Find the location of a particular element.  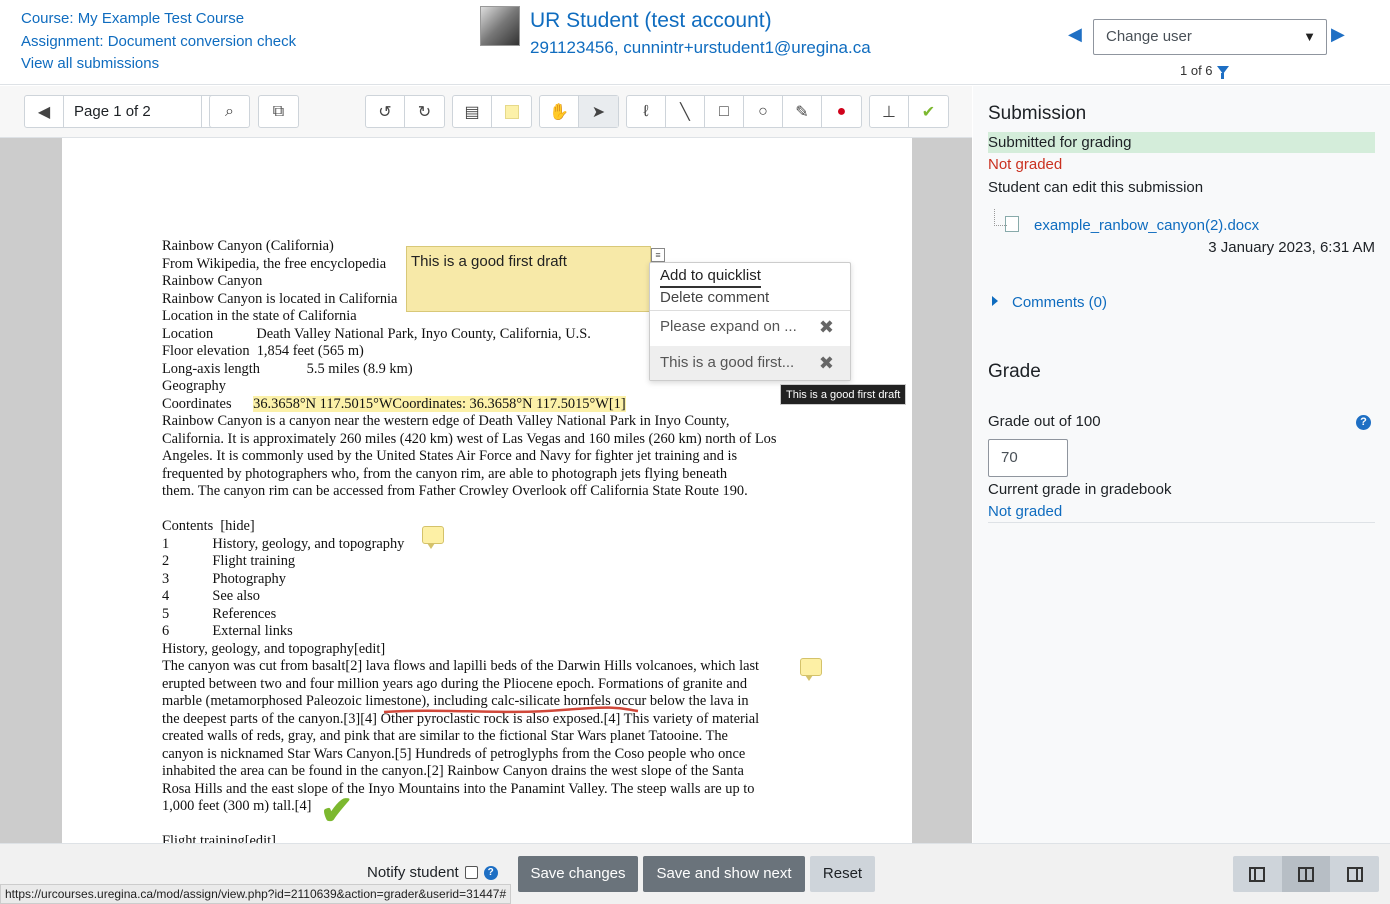

collapse-grade-panel-icon is located at coordinates (1257, 874).